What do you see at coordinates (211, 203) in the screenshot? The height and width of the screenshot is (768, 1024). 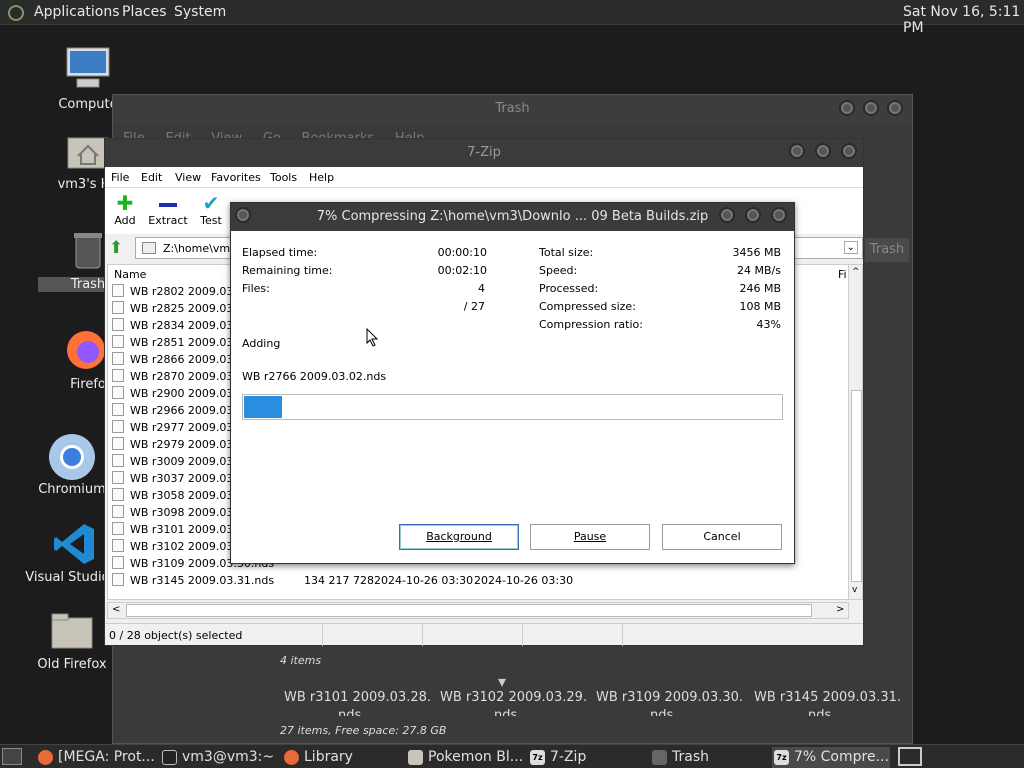 I see `check-icon: ✔` at bounding box center [211, 203].